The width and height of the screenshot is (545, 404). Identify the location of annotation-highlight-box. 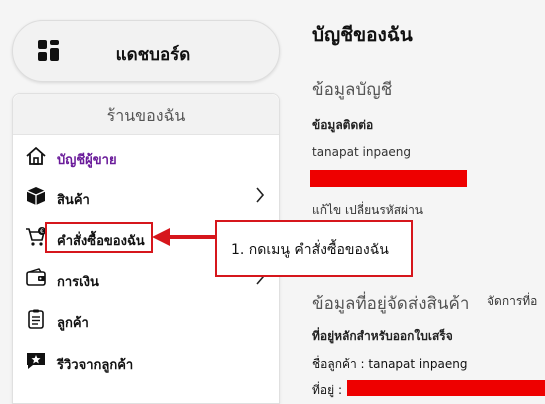
(99, 237).